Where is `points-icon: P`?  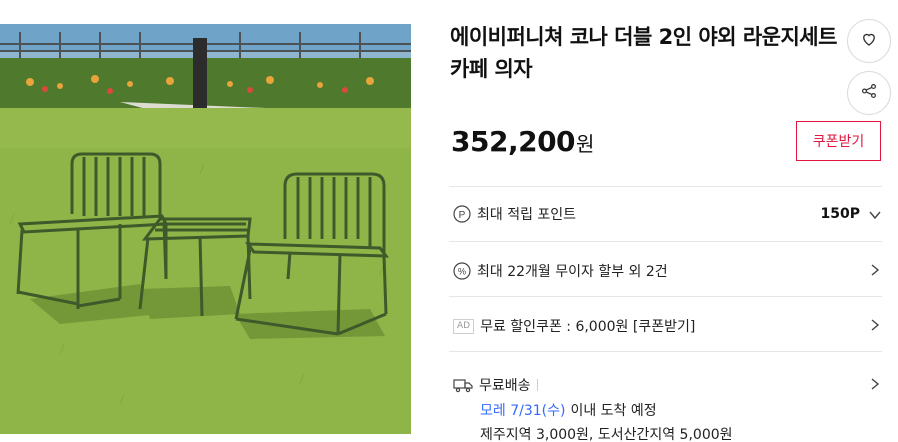 points-icon: P is located at coordinates (462, 214).